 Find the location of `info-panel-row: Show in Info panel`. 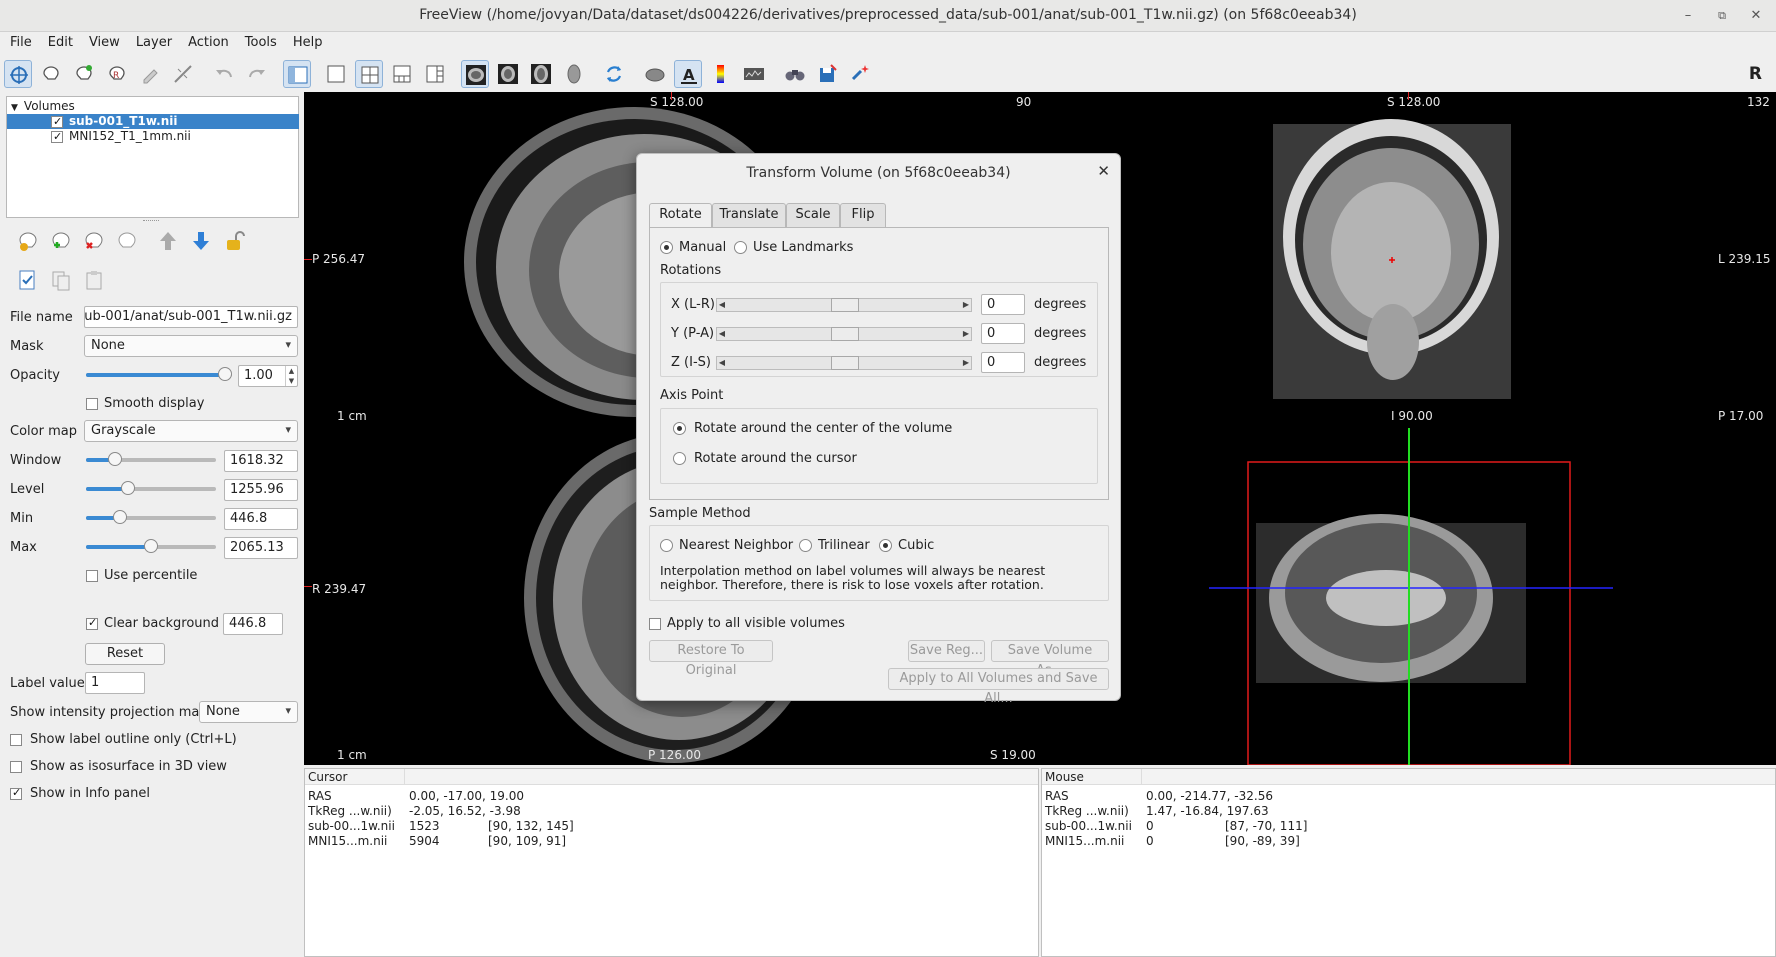

info-panel-row: Show in Info panel is located at coordinates (80, 793).